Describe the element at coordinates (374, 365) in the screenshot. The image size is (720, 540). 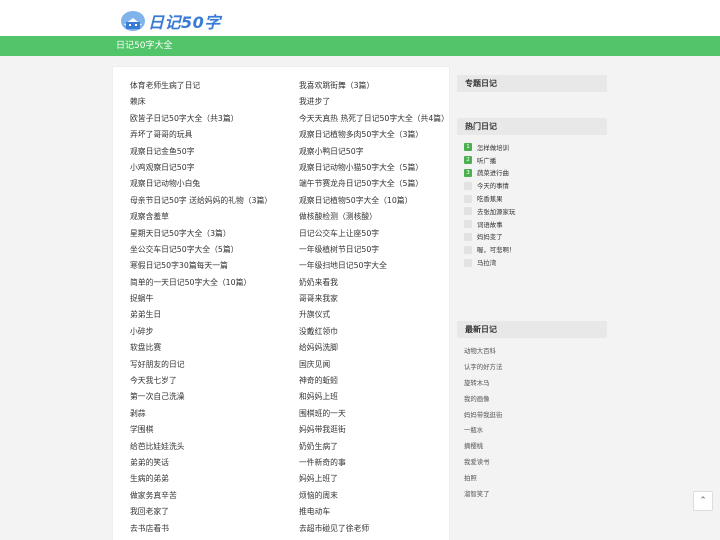
I see `article-link: 国庆见闻` at that location.